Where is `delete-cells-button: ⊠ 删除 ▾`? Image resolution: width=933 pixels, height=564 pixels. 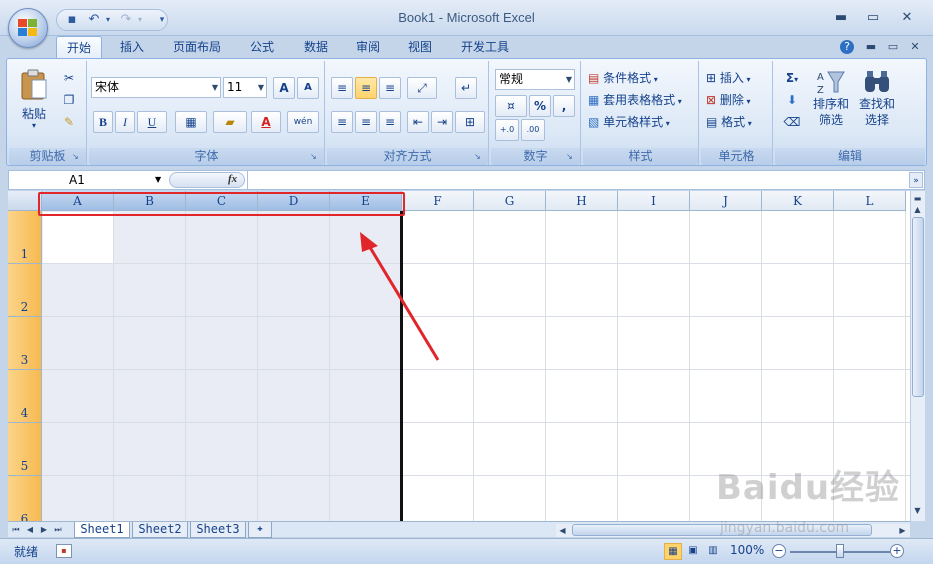 delete-cells-button: ⊠ 删除 ▾ is located at coordinates (737, 100).